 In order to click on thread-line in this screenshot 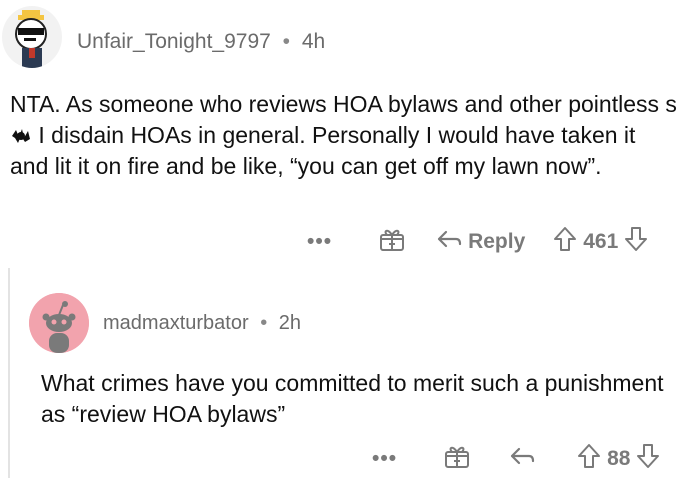, I will do `click(9, 373)`.